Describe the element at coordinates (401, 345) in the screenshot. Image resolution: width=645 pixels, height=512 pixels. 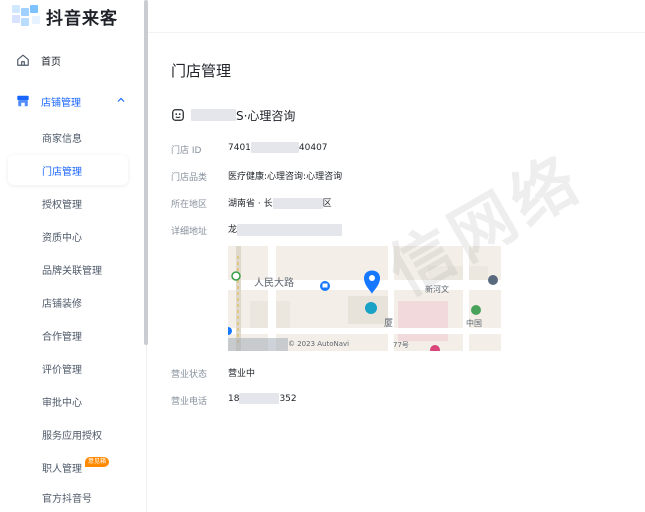
I see `map-address-number: 77号` at that location.